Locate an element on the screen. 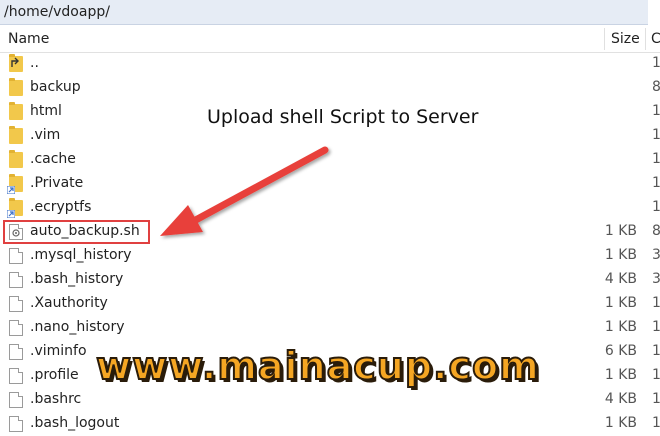  file-name: .bash_history is located at coordinates (77, 279).